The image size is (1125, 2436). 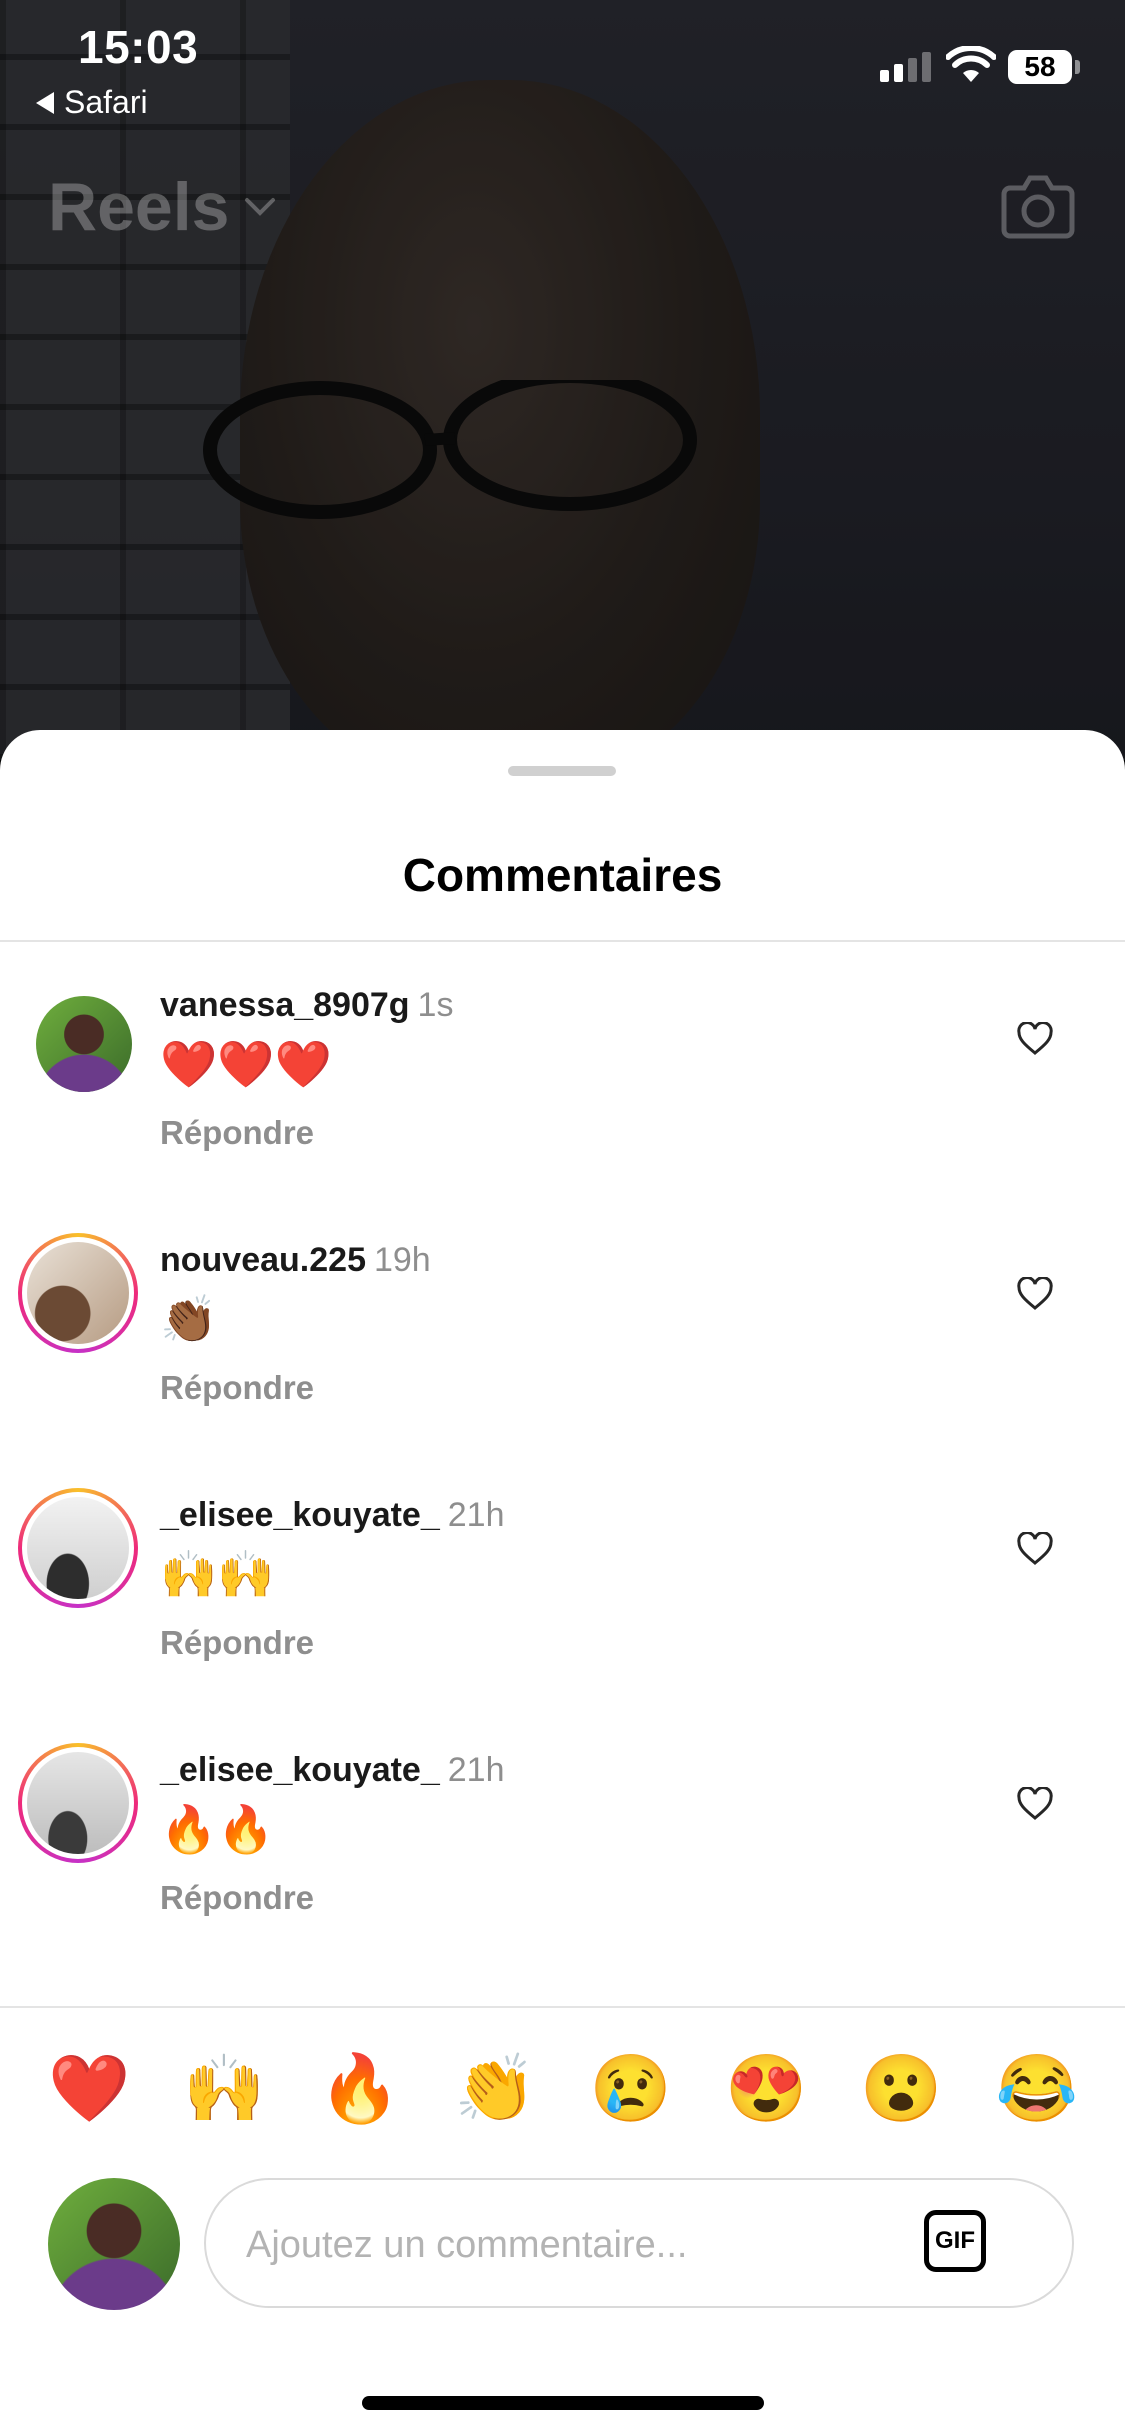 I want to click on comment-input-container: GIF, so click(x=639, y=2243).